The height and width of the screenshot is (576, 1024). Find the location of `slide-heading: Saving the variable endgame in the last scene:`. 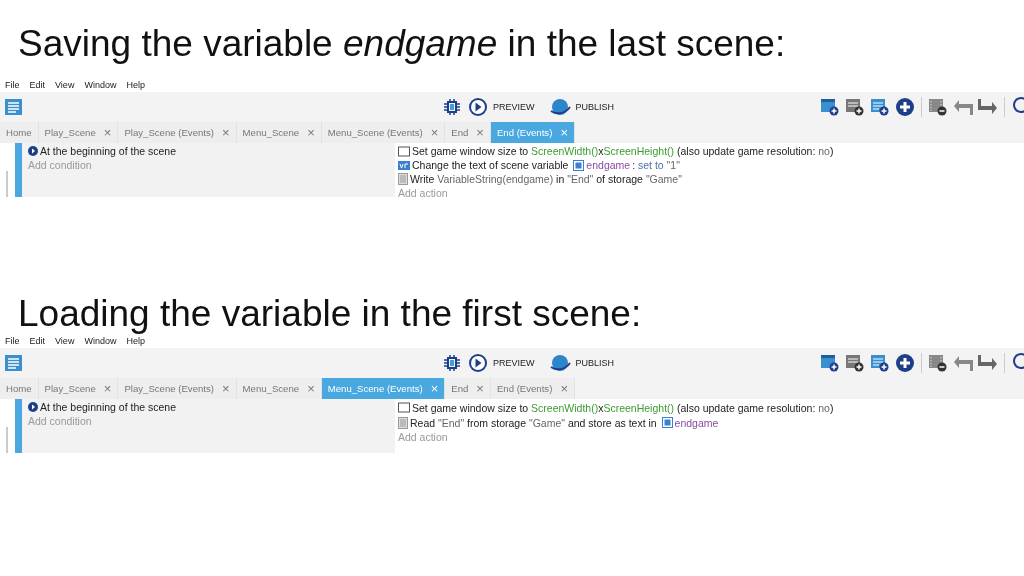

slide-heading: Saving the variable endgame in the last scene: is located at coordinates (402, 44).